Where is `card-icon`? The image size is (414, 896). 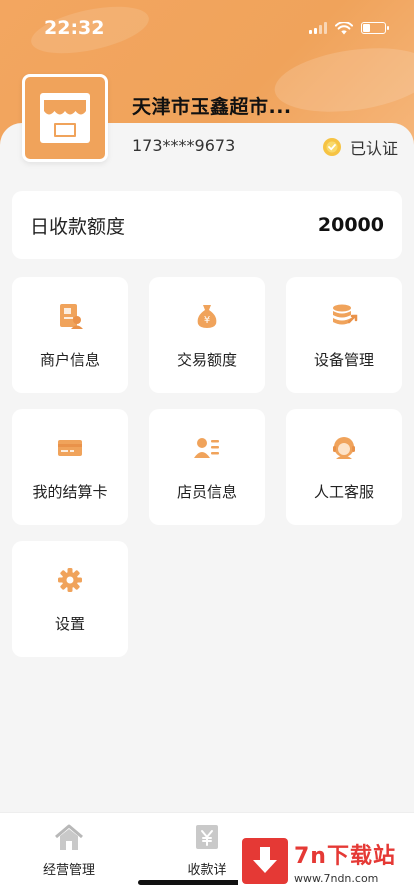 card-icon is located at coordinates (70, 448).